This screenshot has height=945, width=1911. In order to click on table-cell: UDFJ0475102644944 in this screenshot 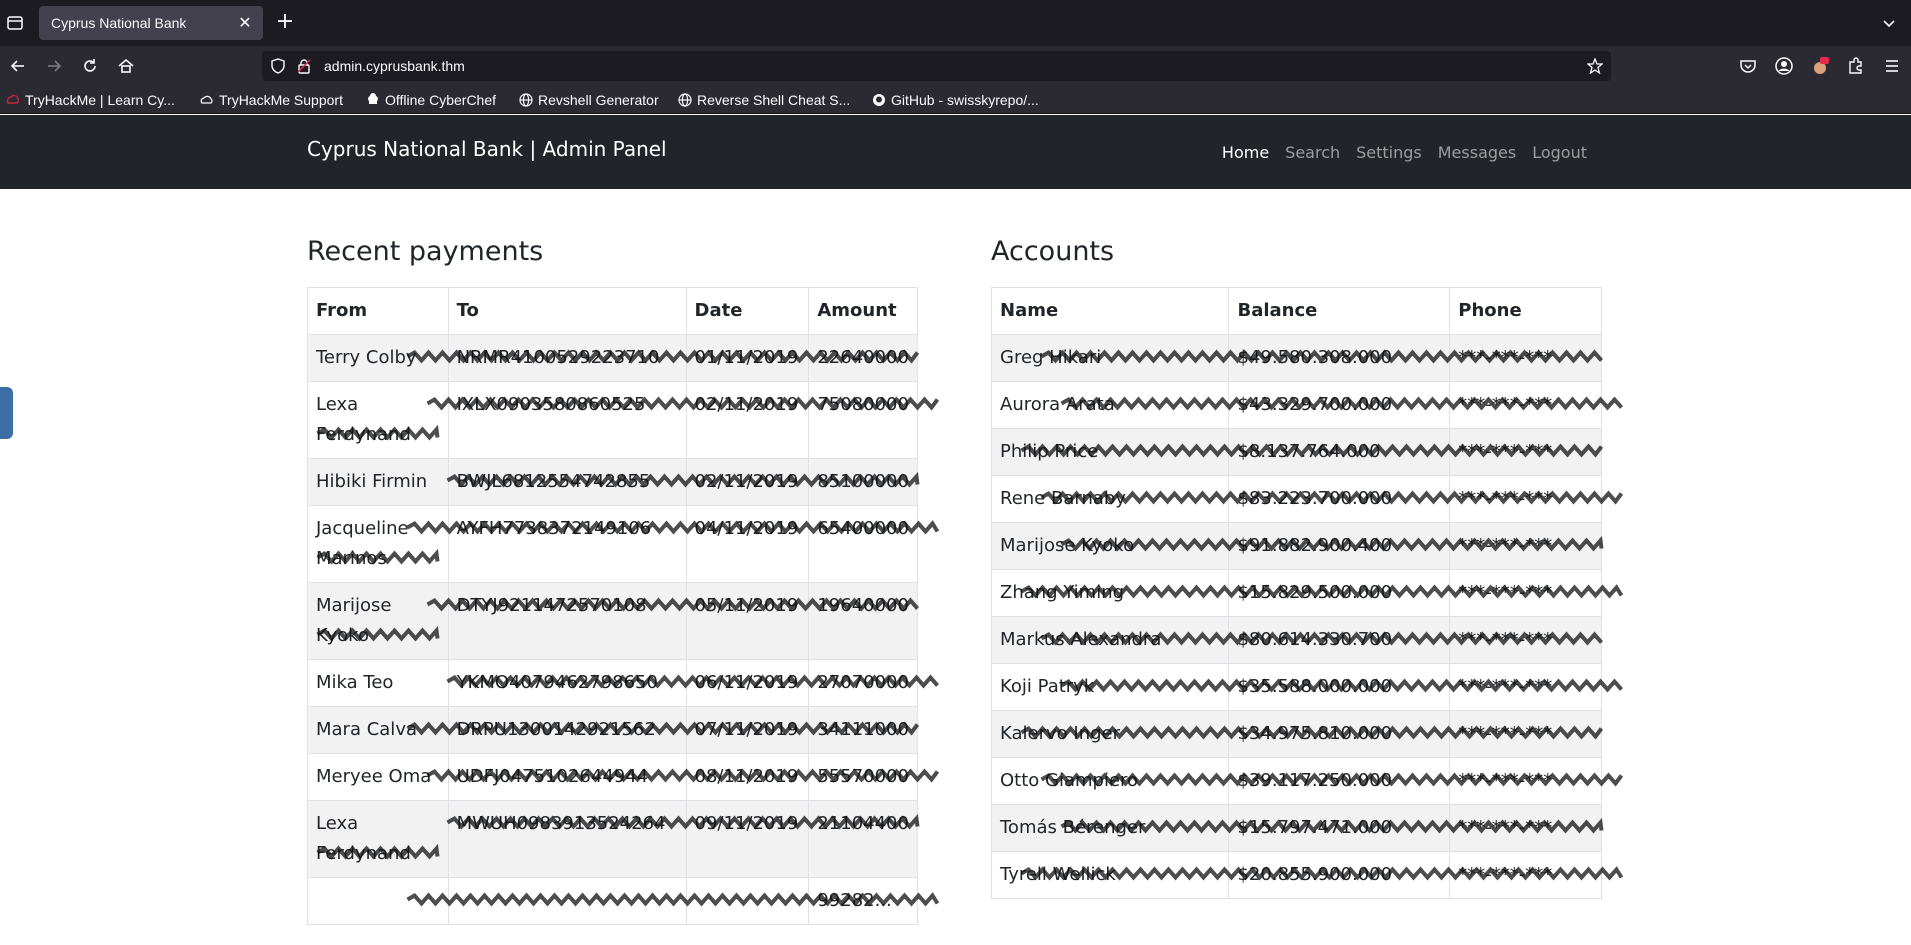, I will do `click(567, 777)`.